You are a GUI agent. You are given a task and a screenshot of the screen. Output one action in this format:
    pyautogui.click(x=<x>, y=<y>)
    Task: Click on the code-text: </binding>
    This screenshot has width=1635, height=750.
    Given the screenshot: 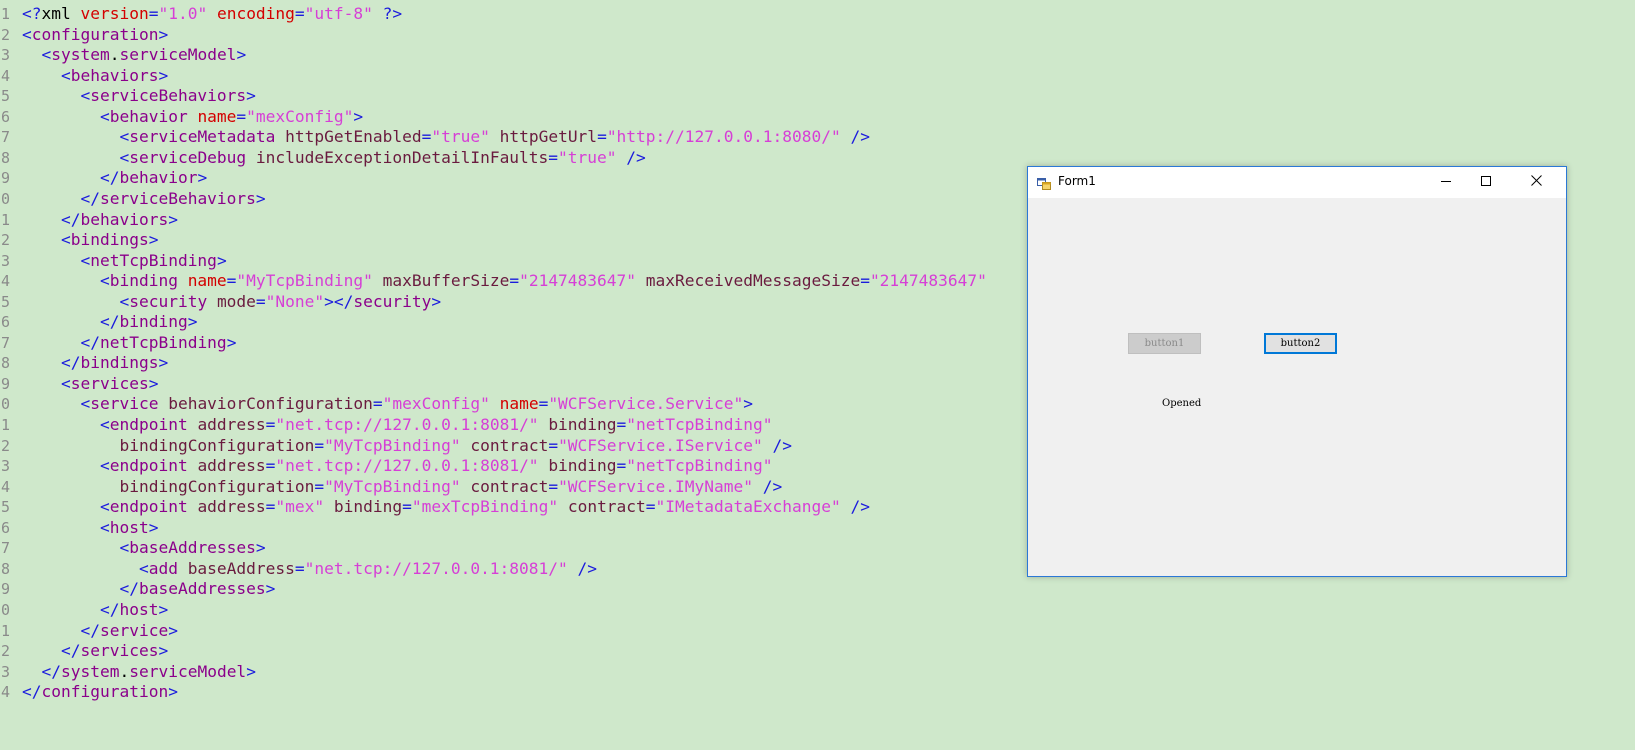 What is the action you would take?
    pyautogui.click(x=109, y=322)
    